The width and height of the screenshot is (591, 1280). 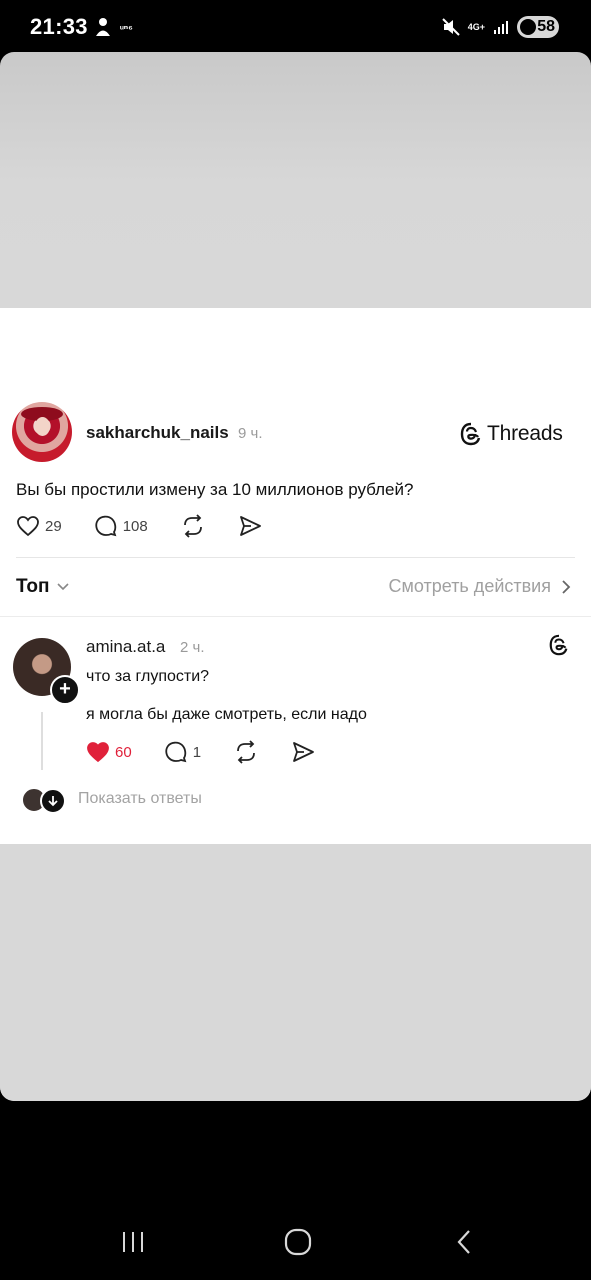 What do you see at coordinates (103, 27) in the screenshot?
I see `notification-icon` at bounding box center [103, 27].